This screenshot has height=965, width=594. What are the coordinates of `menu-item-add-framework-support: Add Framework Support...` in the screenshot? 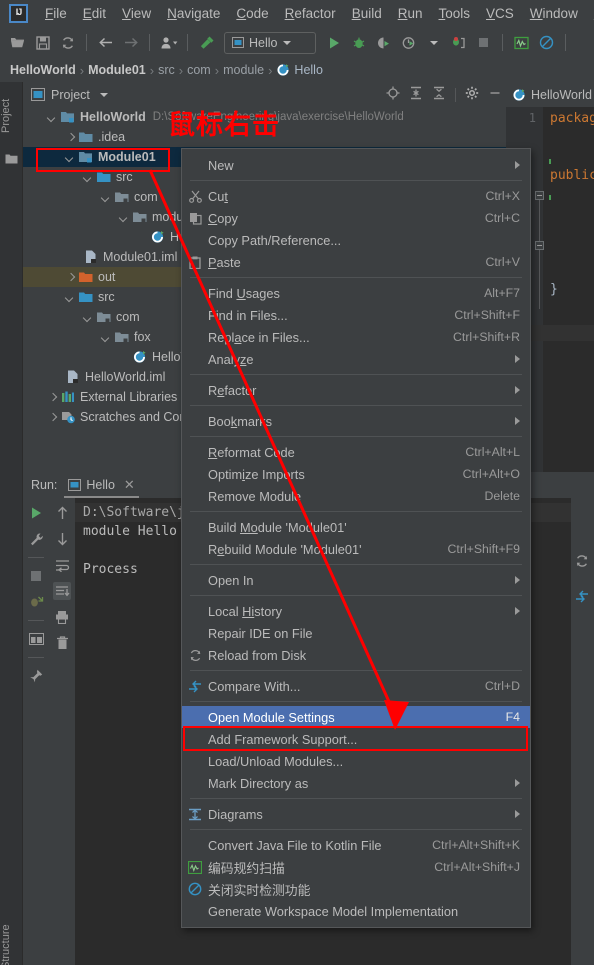 It's located at (356, 739).